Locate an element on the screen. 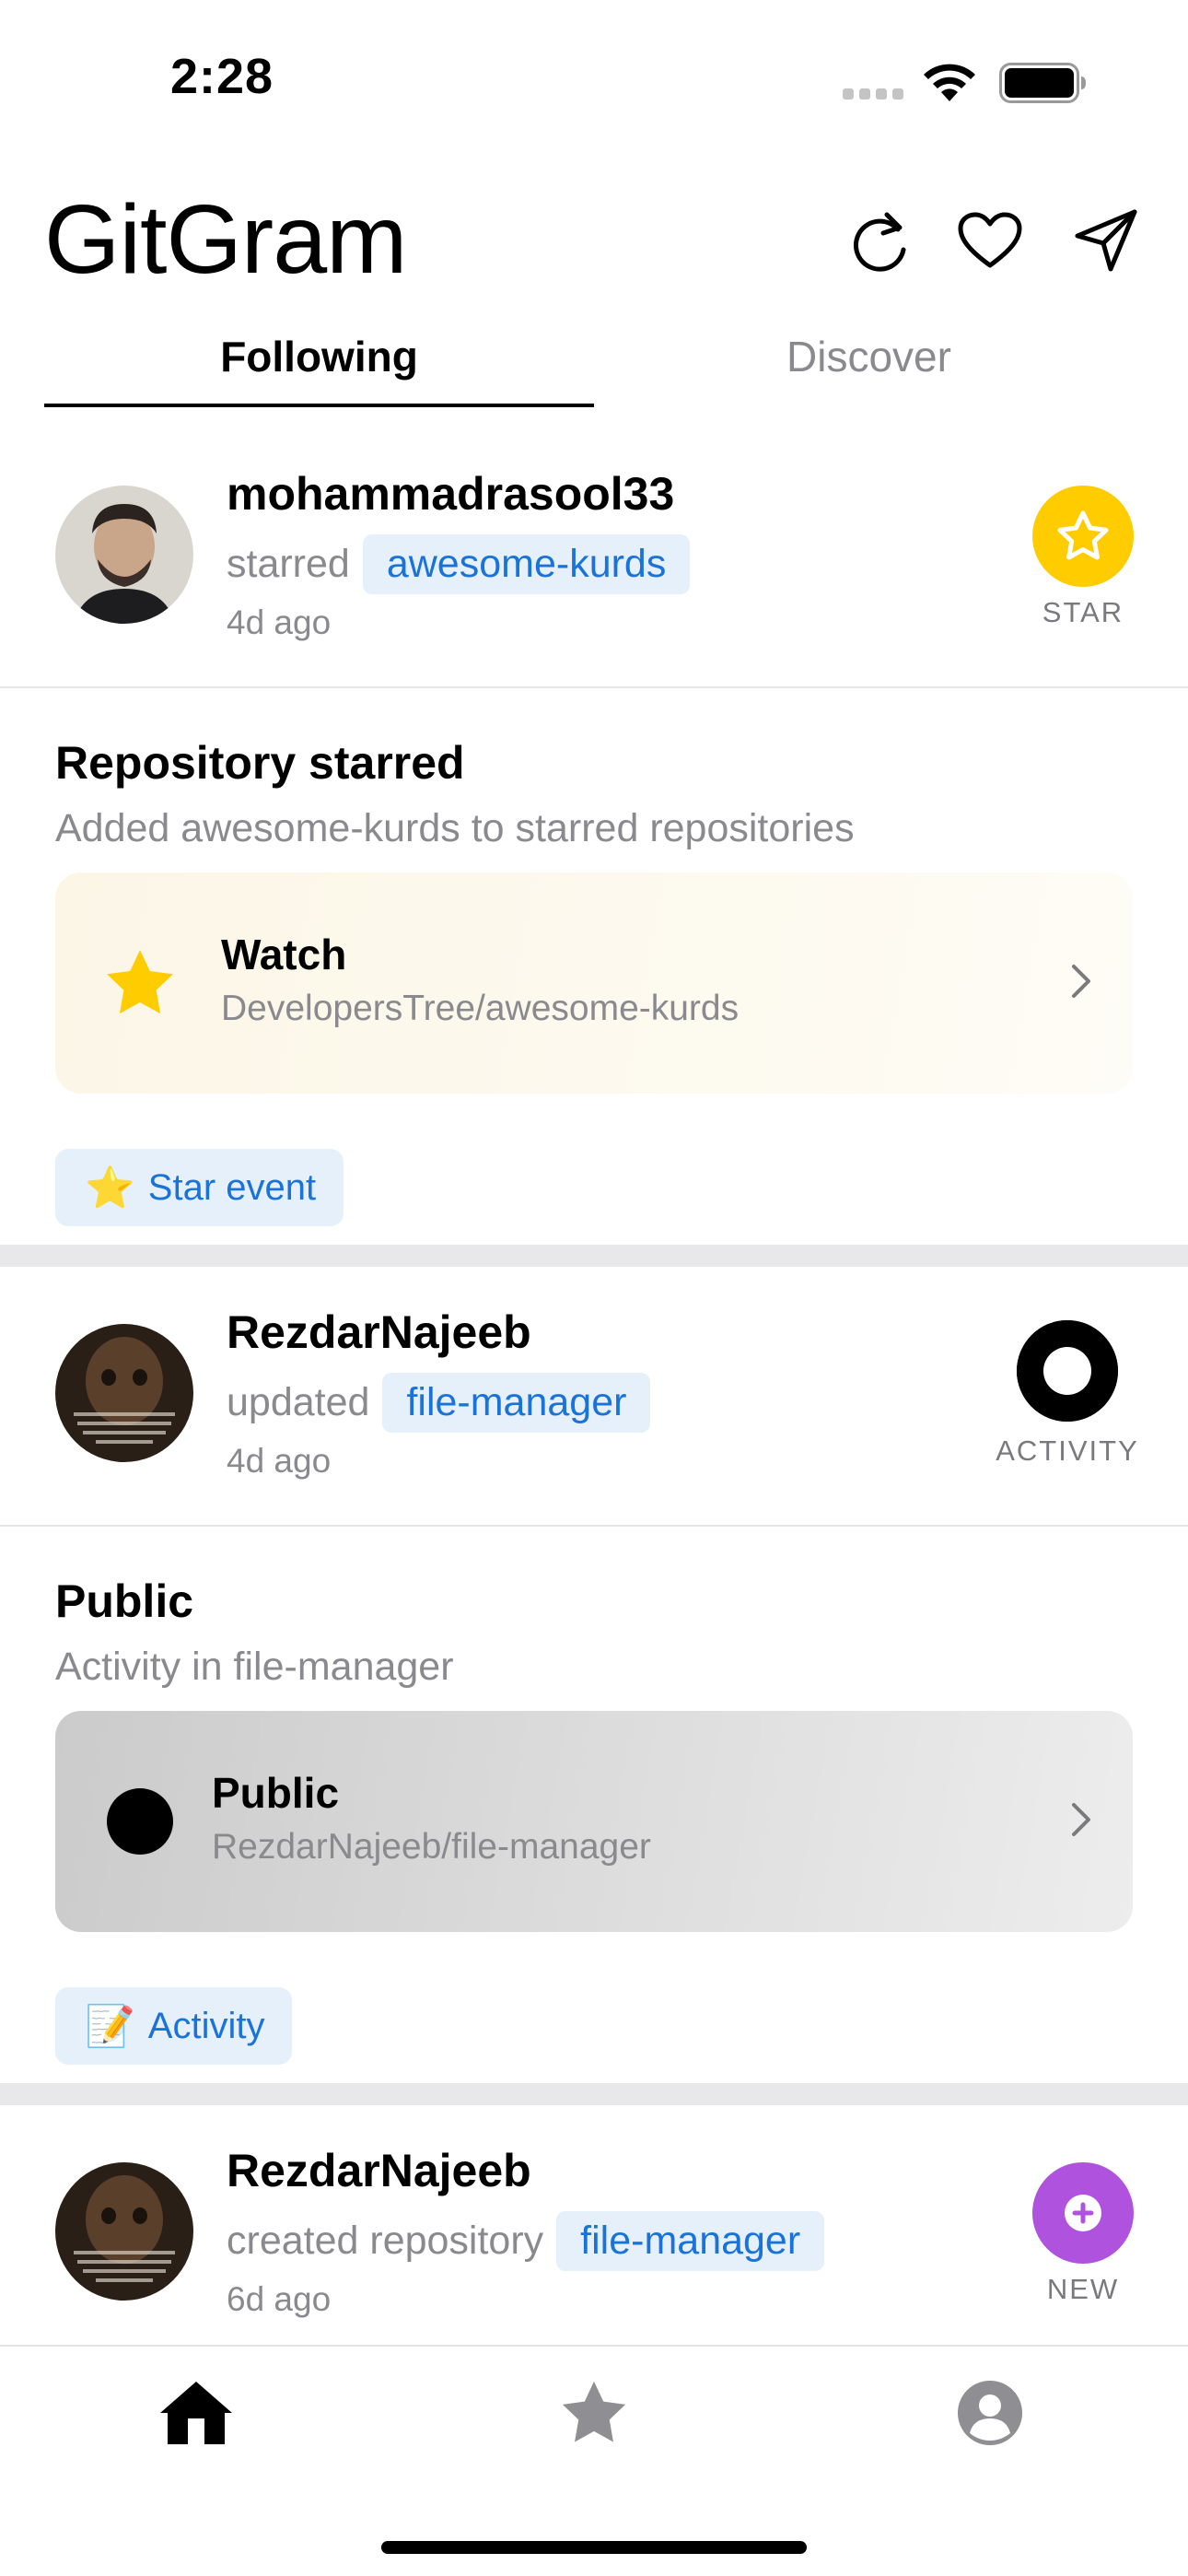 The image size is (1188, 2576). event-tag-label: Star event is located at coordinates (232, 1187).